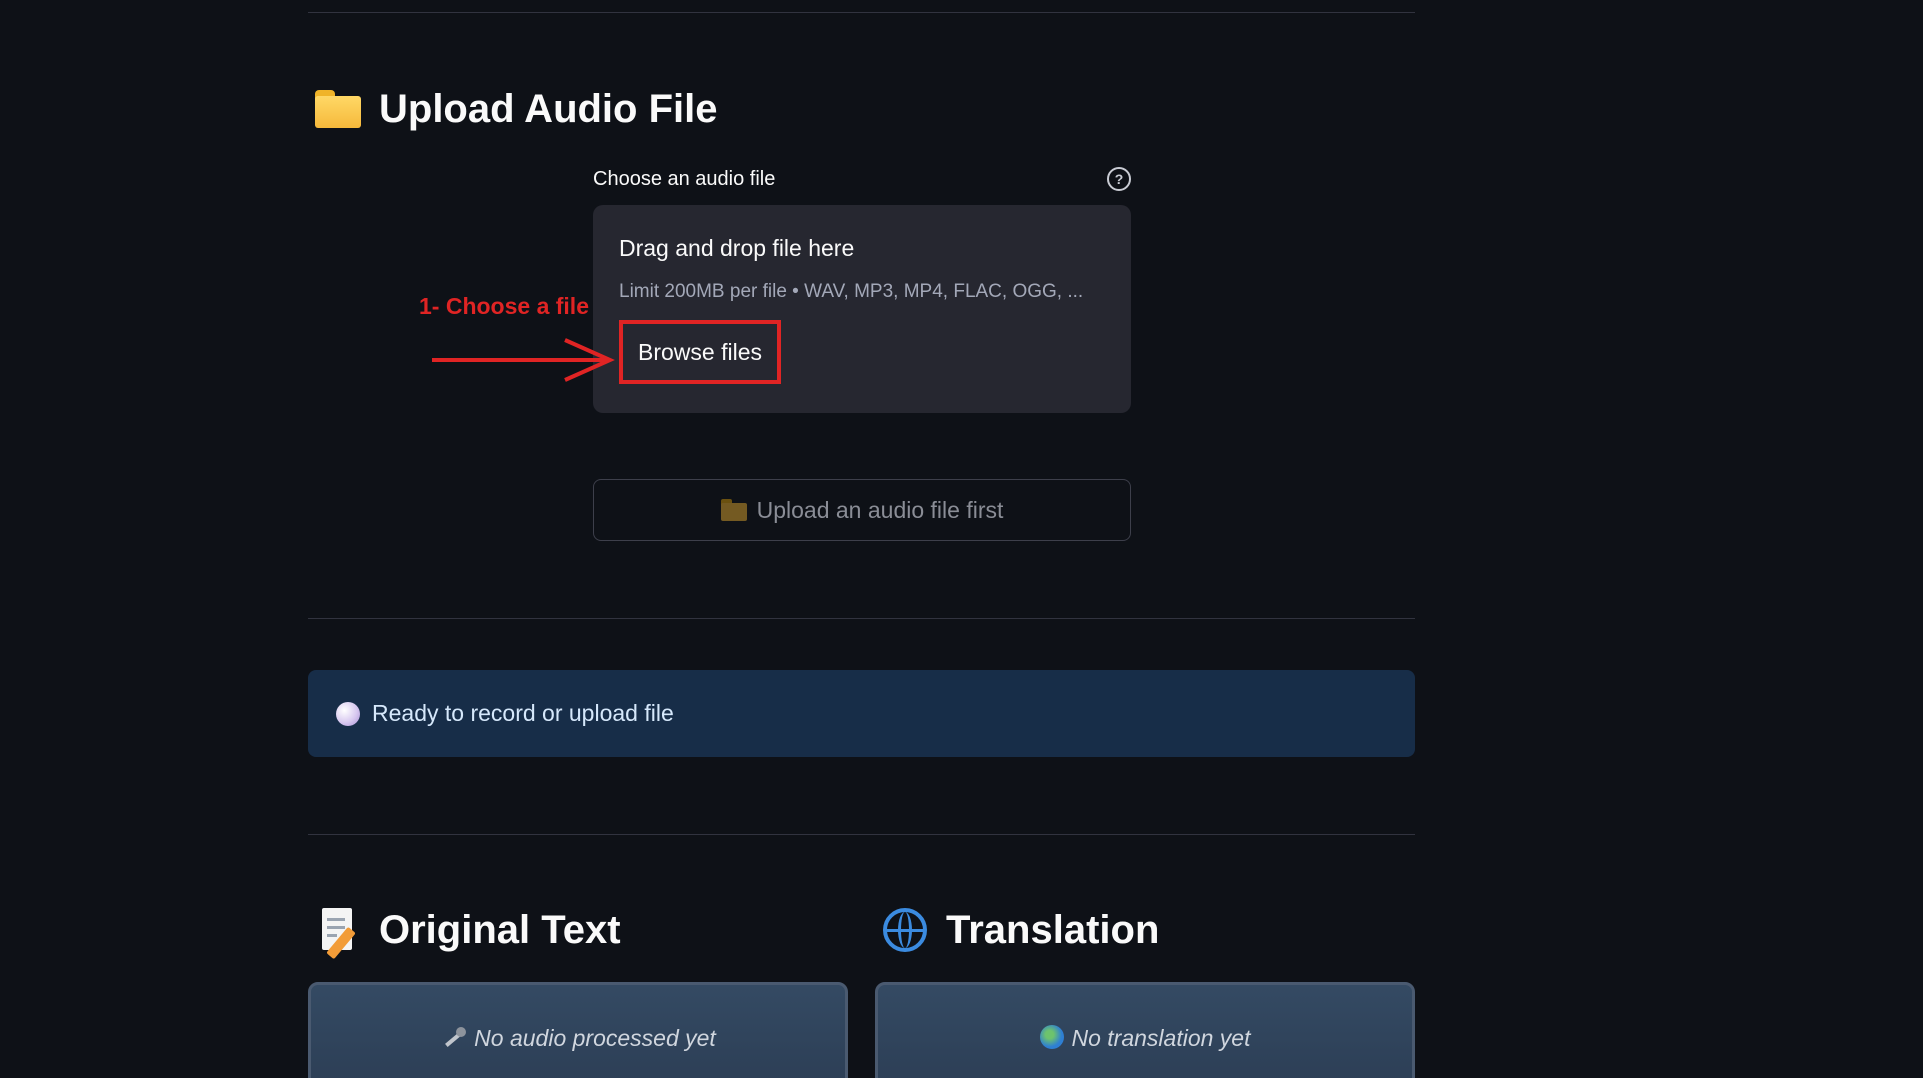 Image resolution: width=1923 pixels, height=1078 pixels. I want to click on original-text-title: Original Text, so click(467, 932).